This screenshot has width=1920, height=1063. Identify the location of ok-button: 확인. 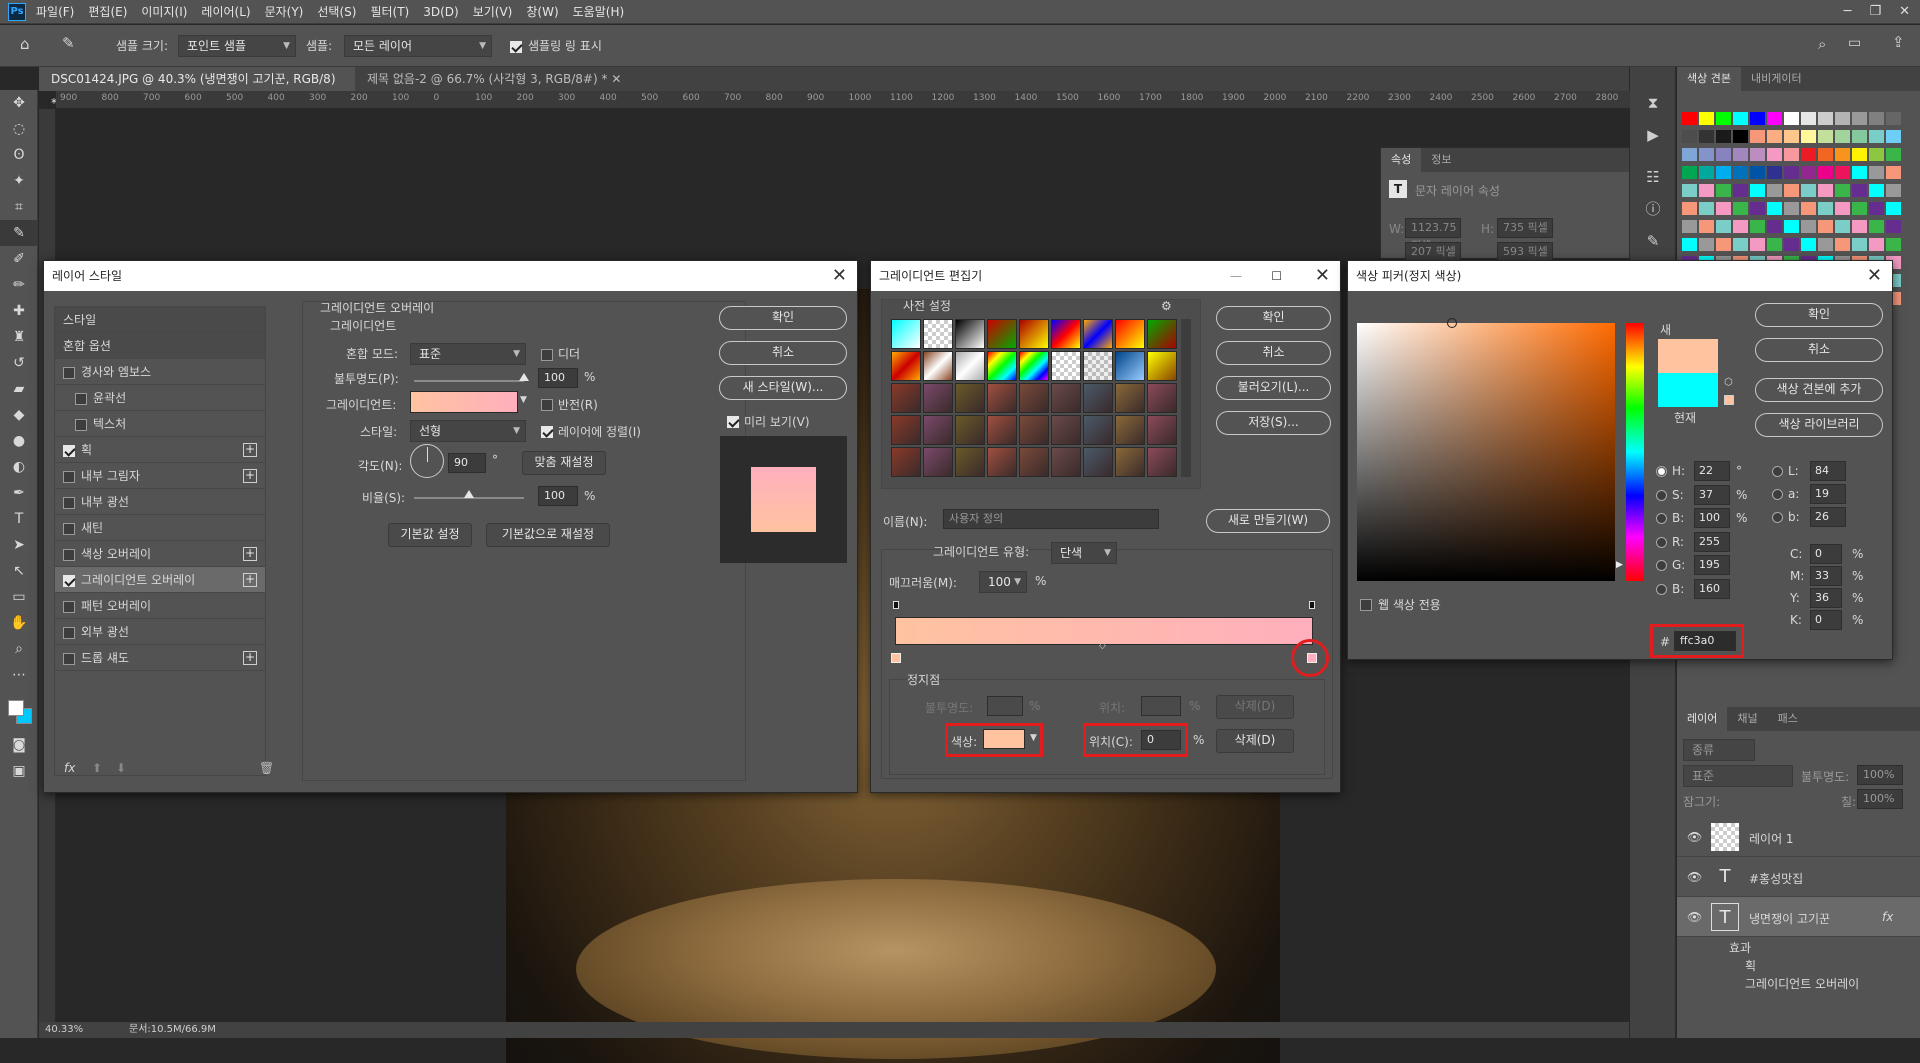
(783, 318).